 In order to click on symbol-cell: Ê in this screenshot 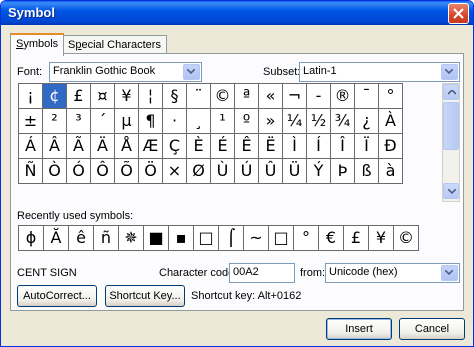, I will do `click(247, 146)`.